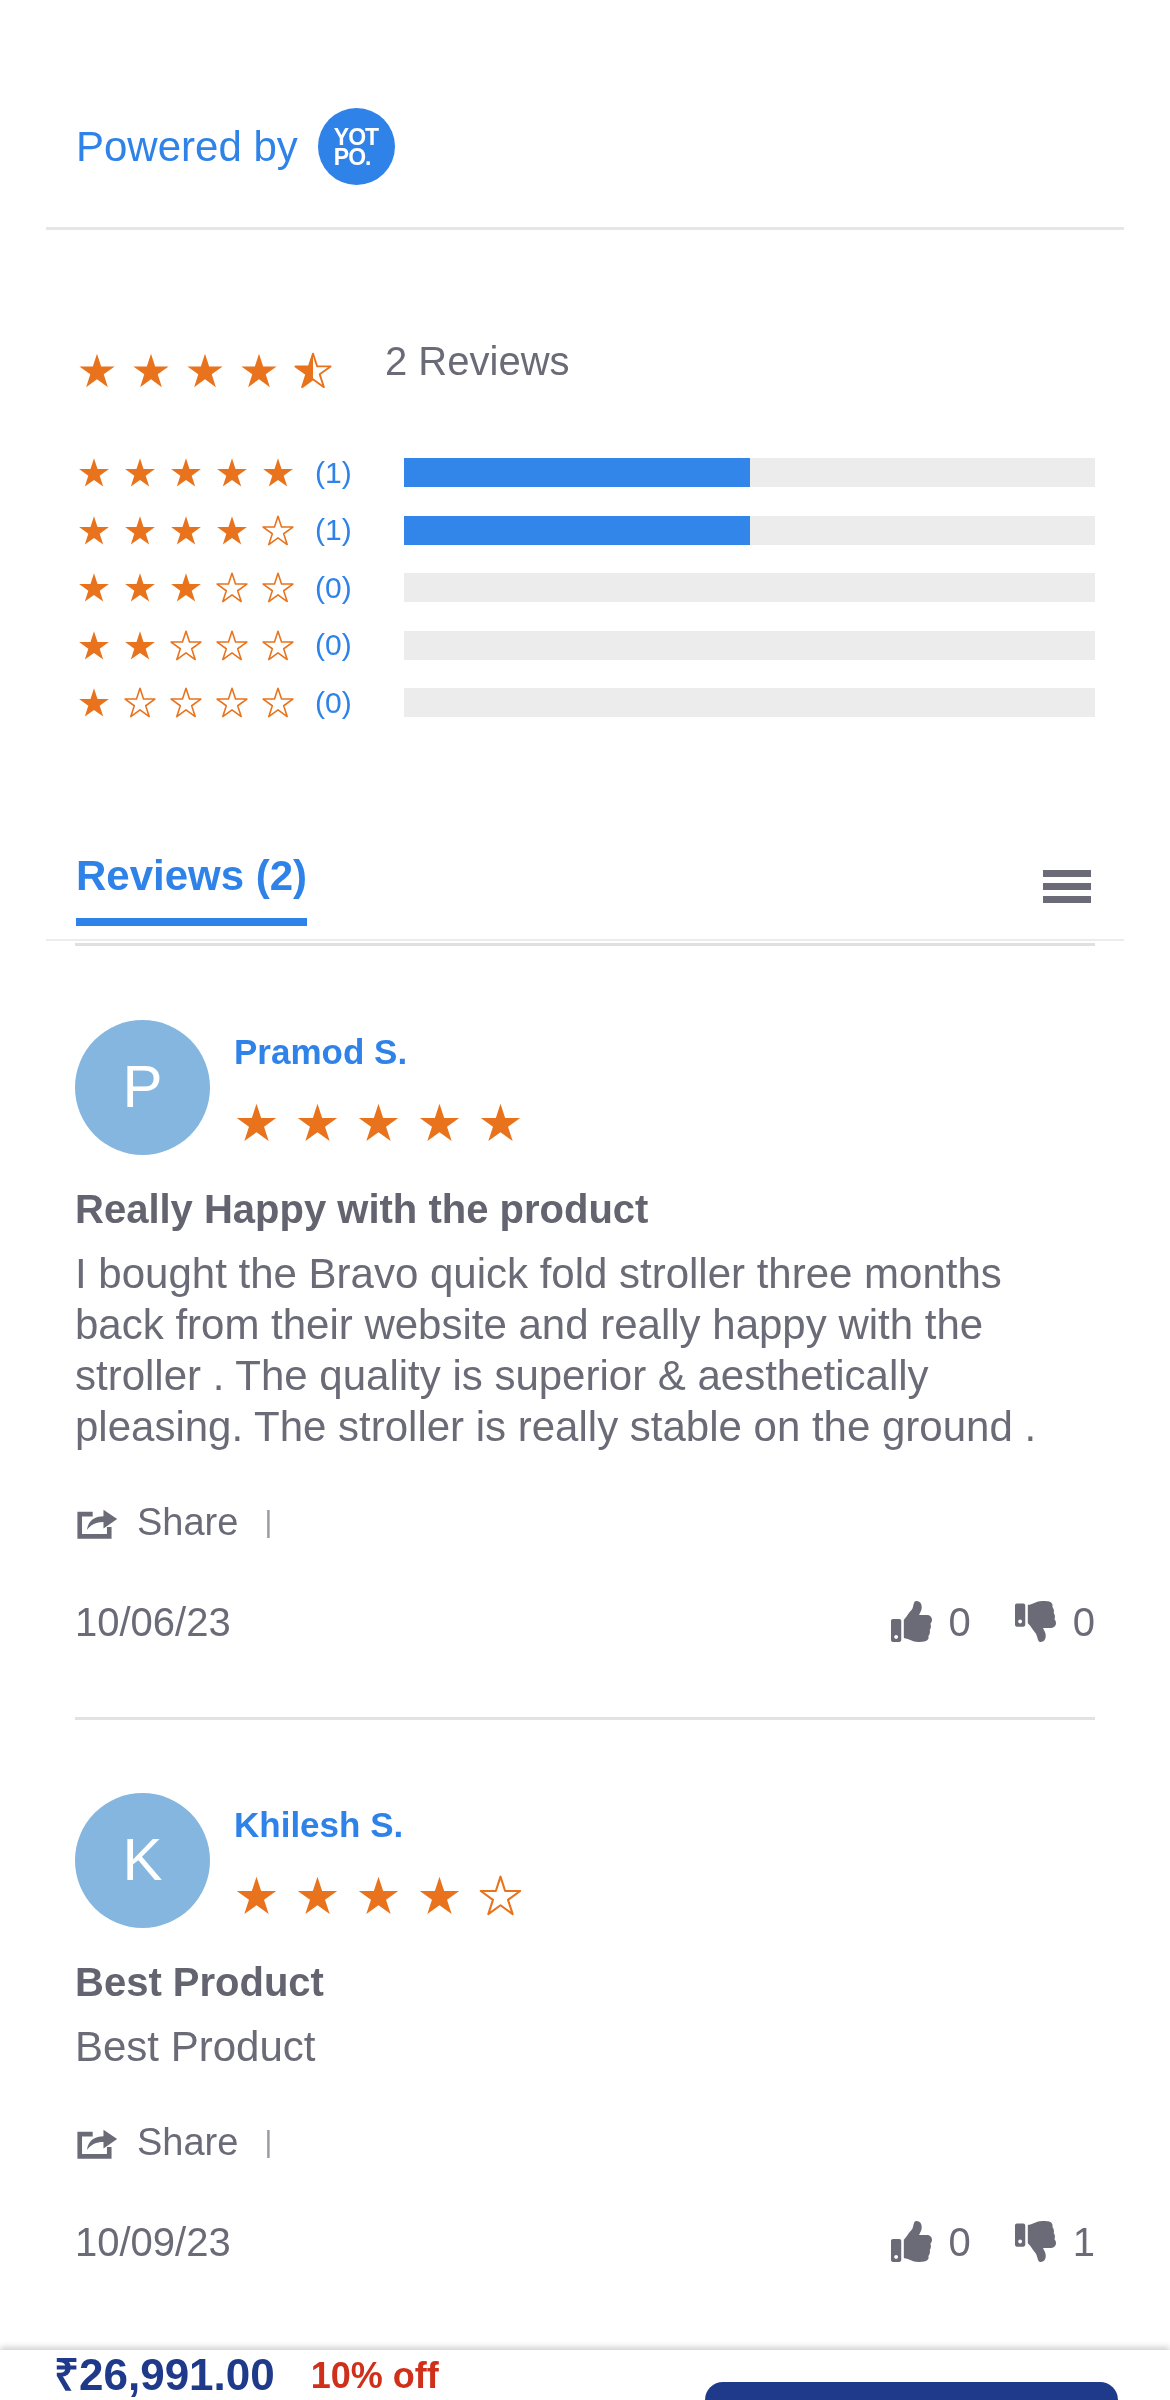 Image resolution: width=1170 pixels, height=2400 pixels. I want to click on avatar: P, so click(142, 1087).